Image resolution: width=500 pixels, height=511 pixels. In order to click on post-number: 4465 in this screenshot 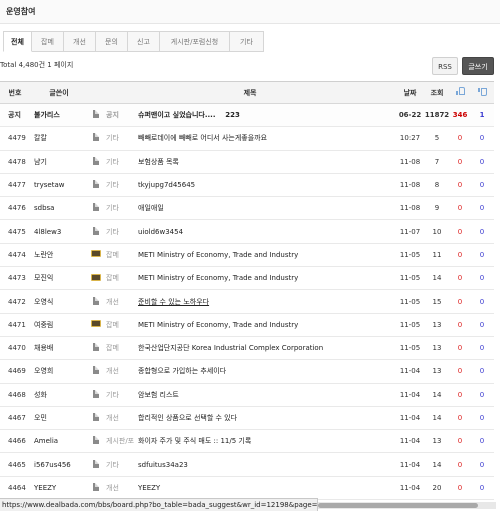, I will do `click(15, 464)`.